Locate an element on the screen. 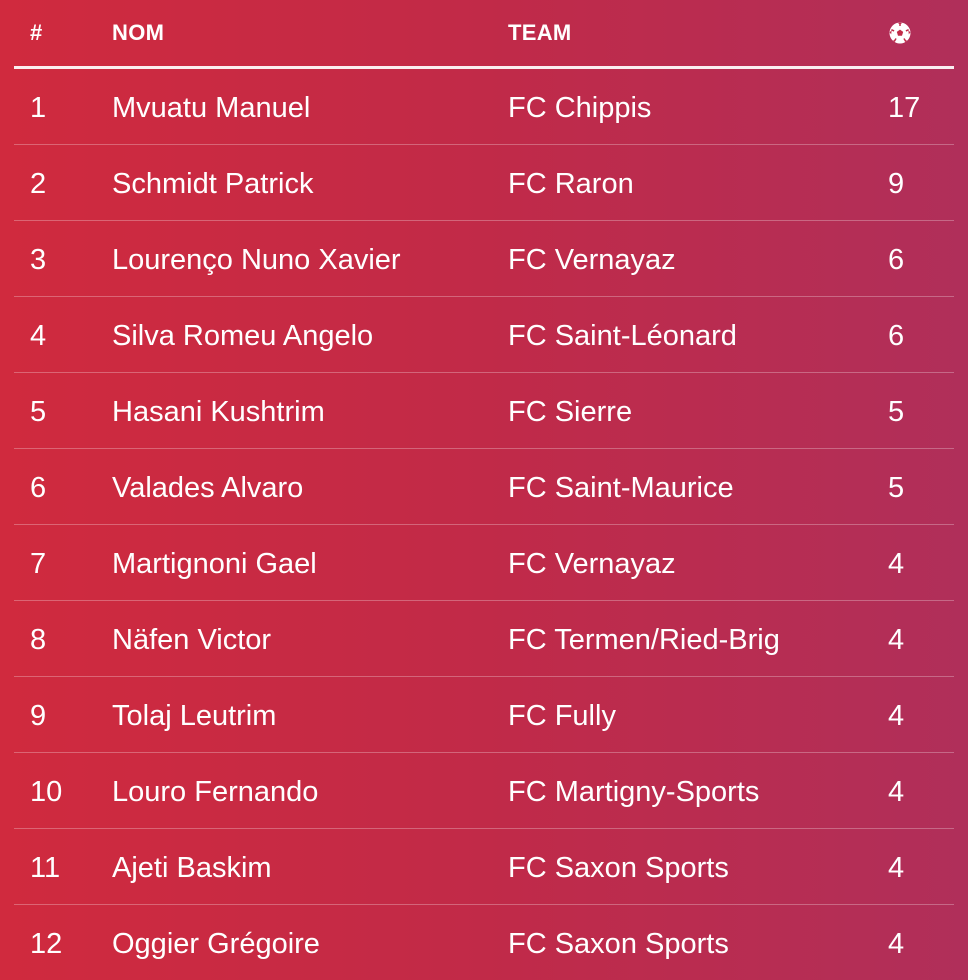 Image resolution: width=968 pixels, height=980 pixels. table-row: 6 Valades Alvaro FC Saint-Maurice 5 is located at coordinates (484, 487).